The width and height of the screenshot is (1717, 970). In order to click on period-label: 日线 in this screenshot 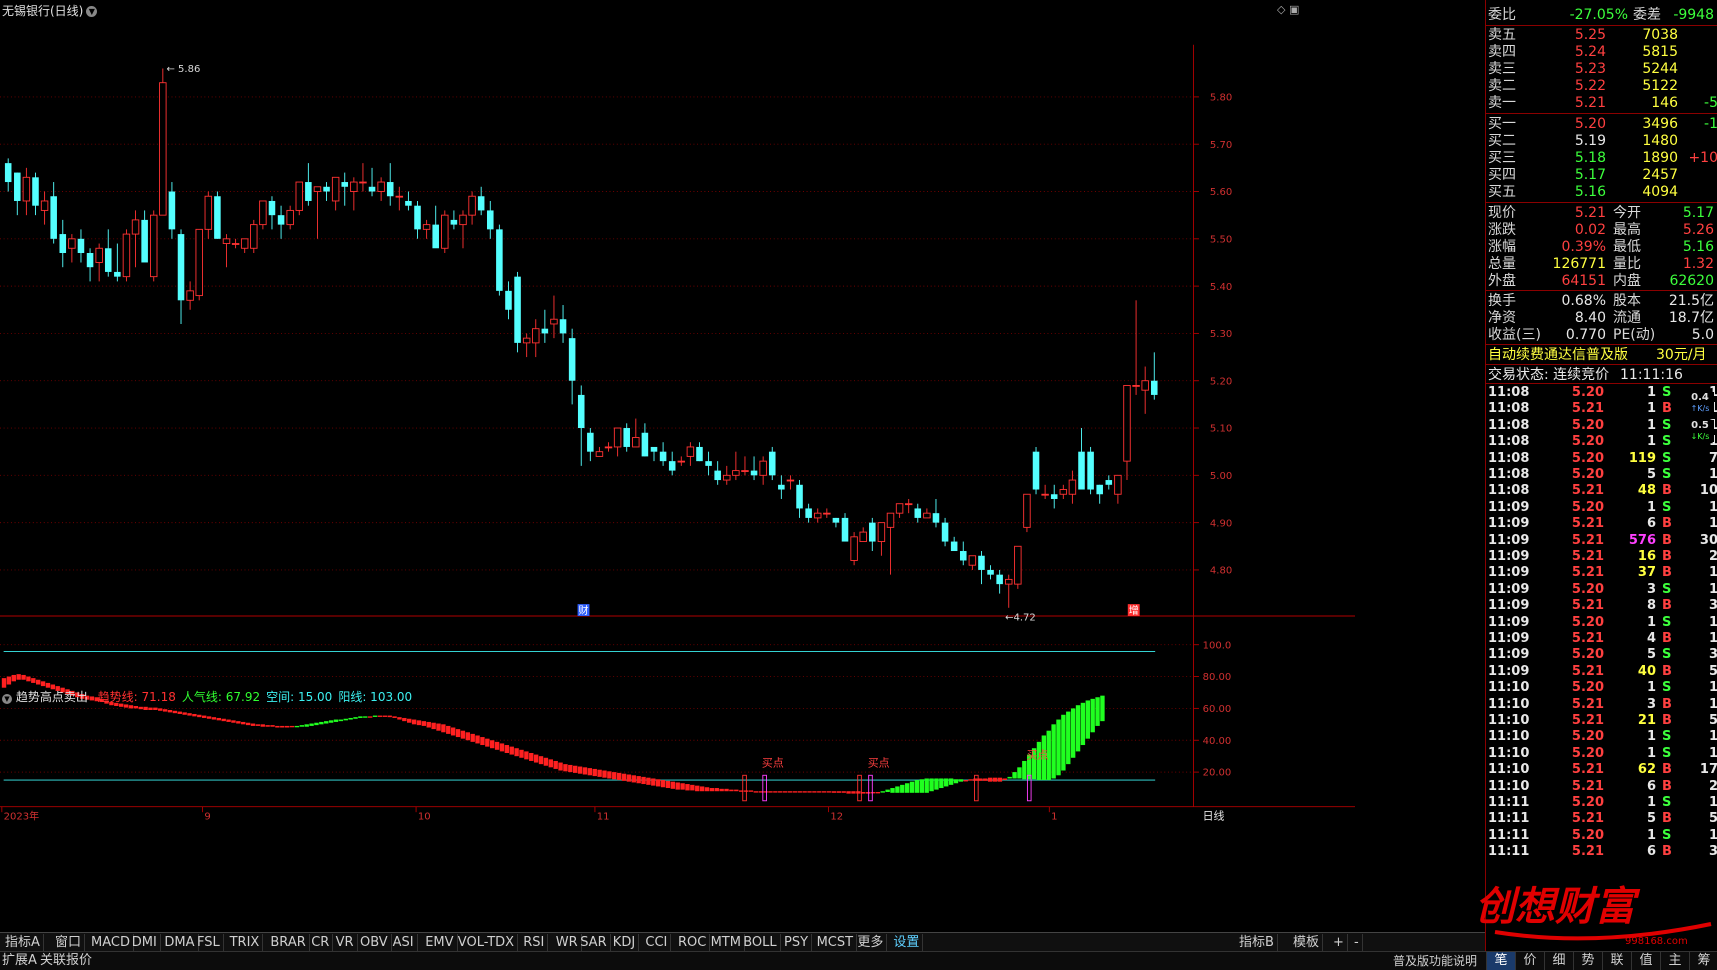, I will do `click(1214, 815)`.